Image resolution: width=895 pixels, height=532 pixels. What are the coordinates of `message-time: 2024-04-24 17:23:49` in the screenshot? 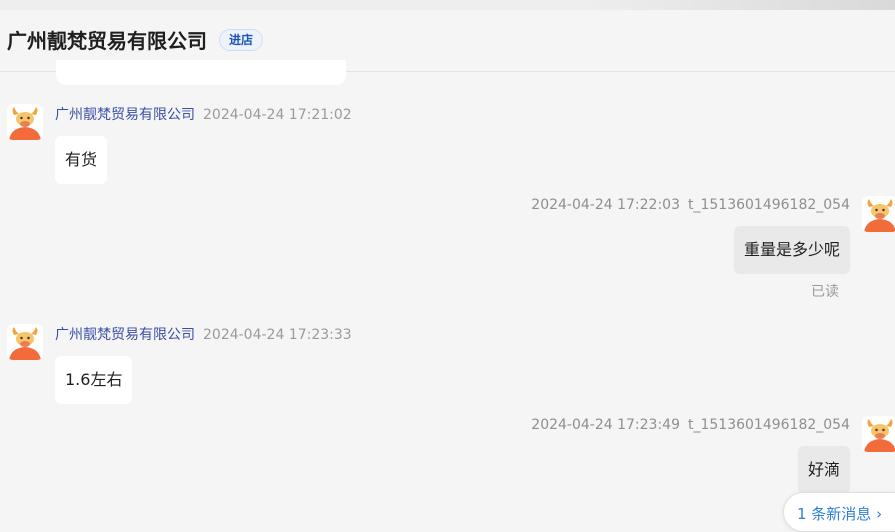 It's located at (605, 425).